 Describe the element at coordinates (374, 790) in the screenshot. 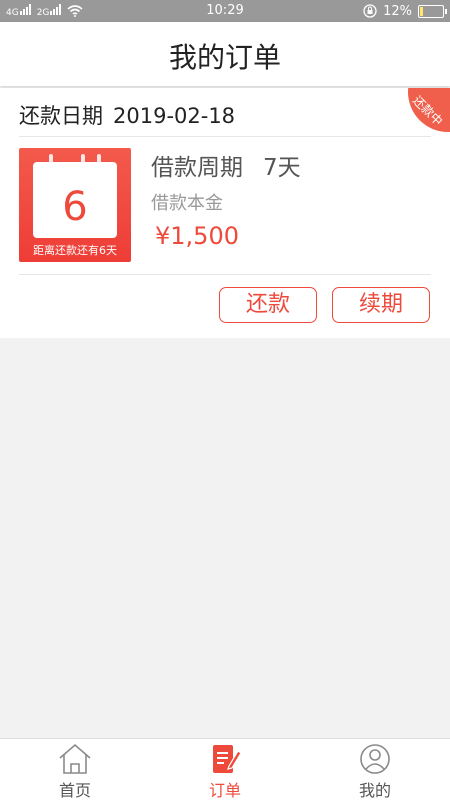

I see `tab-profile-label: 我的` at that location.